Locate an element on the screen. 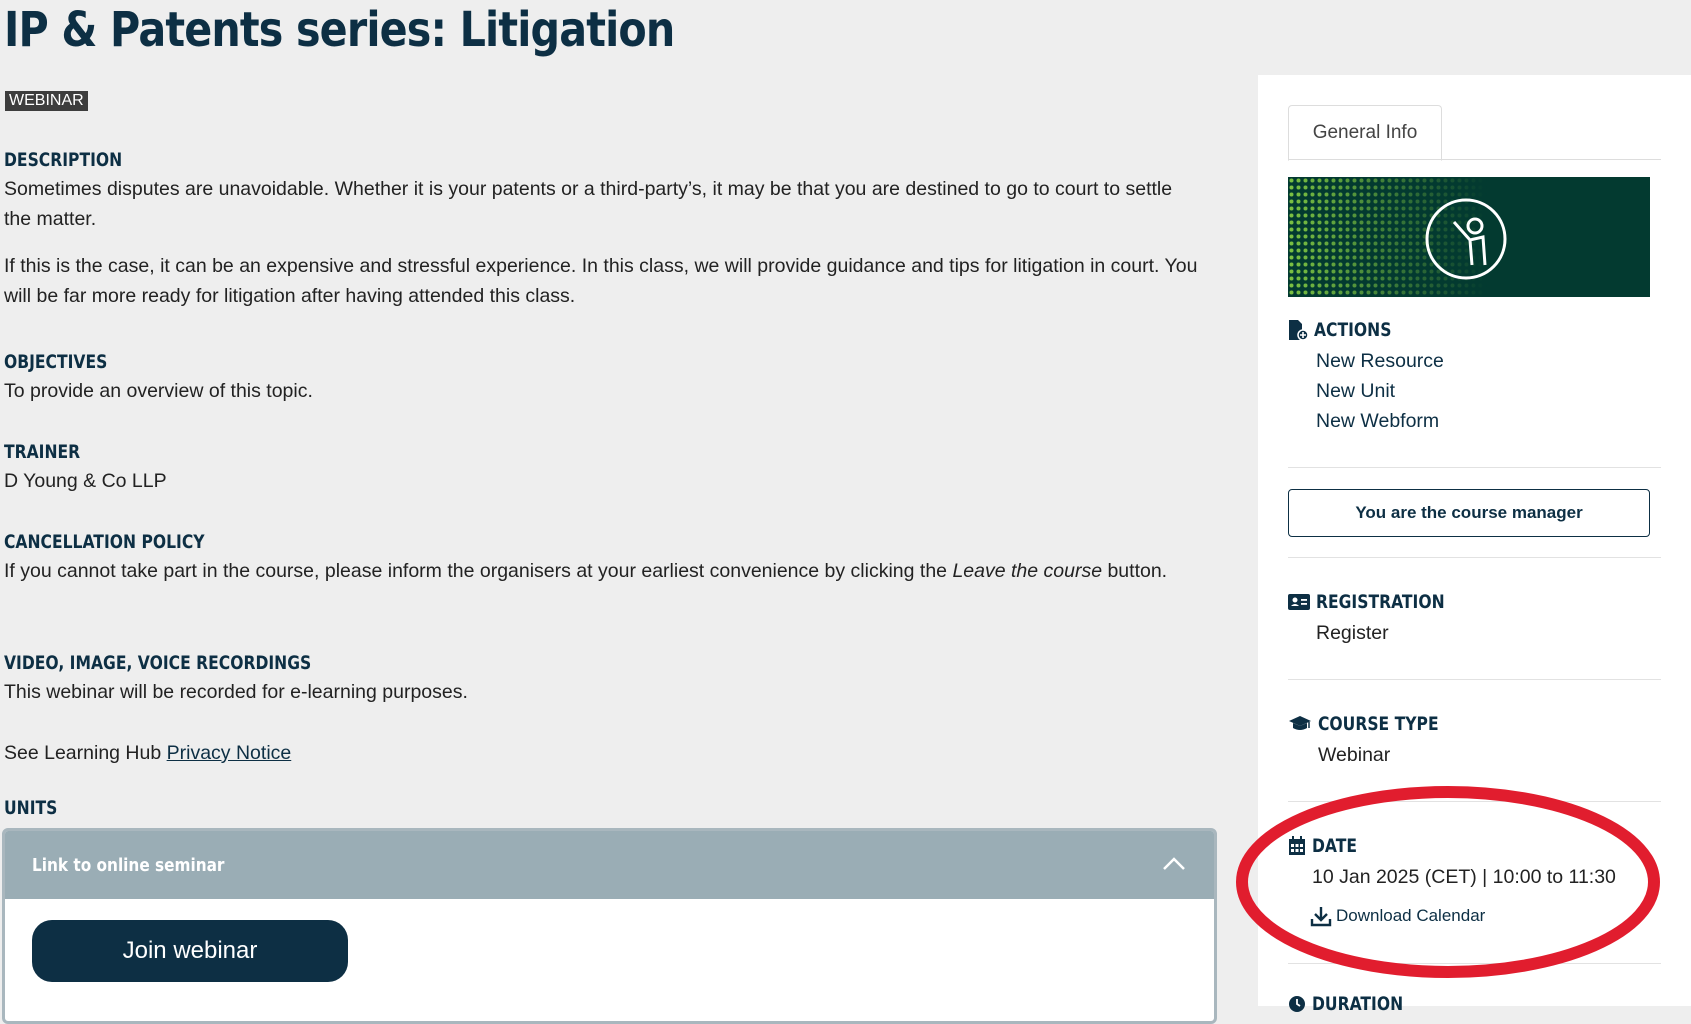 This screenshot has width=1691, height=1024. course-banner-image is located at coordinates (1469, 237).